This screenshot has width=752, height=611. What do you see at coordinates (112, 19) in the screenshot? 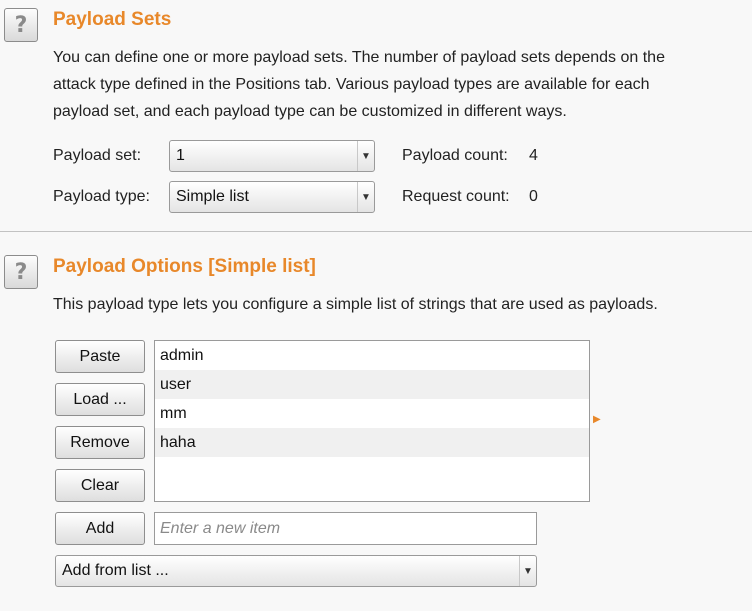
I see `payload-sets-title: Payload Sets` at bounding box center [112, 19].